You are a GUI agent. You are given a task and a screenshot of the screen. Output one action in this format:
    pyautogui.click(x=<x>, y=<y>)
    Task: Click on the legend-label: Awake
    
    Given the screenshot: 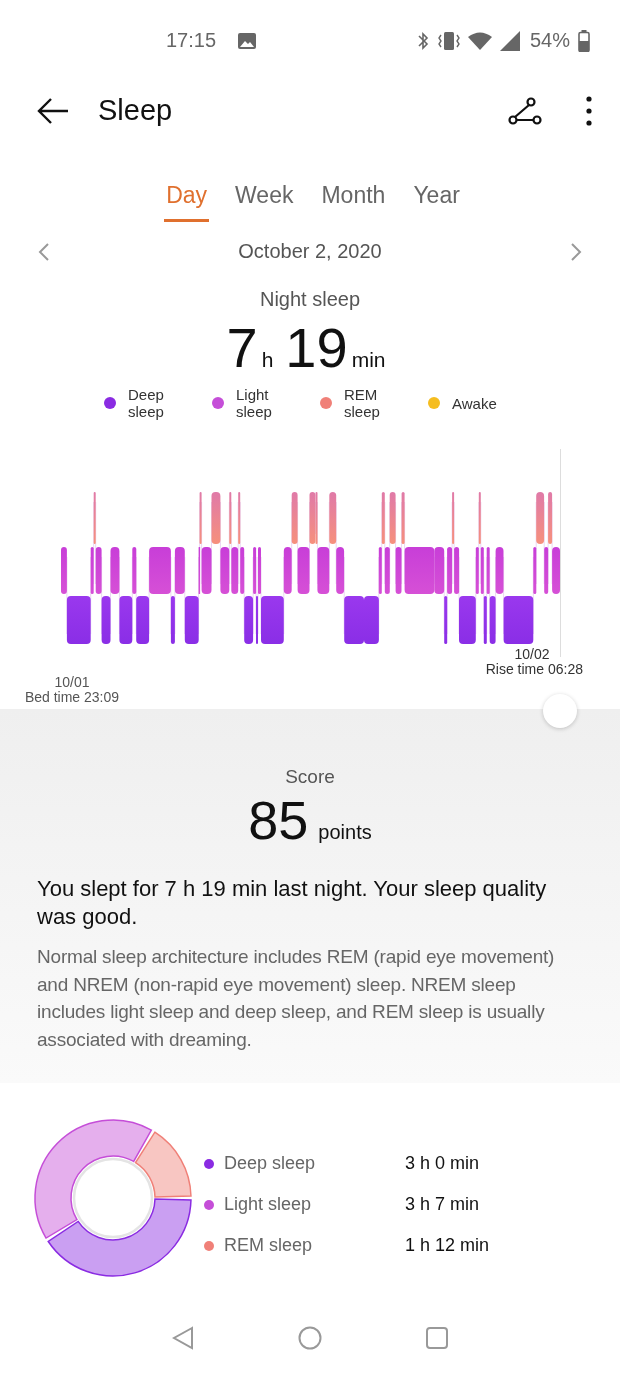 What is the action you would take?
    pyautogui.click(x=474, y=403)
    